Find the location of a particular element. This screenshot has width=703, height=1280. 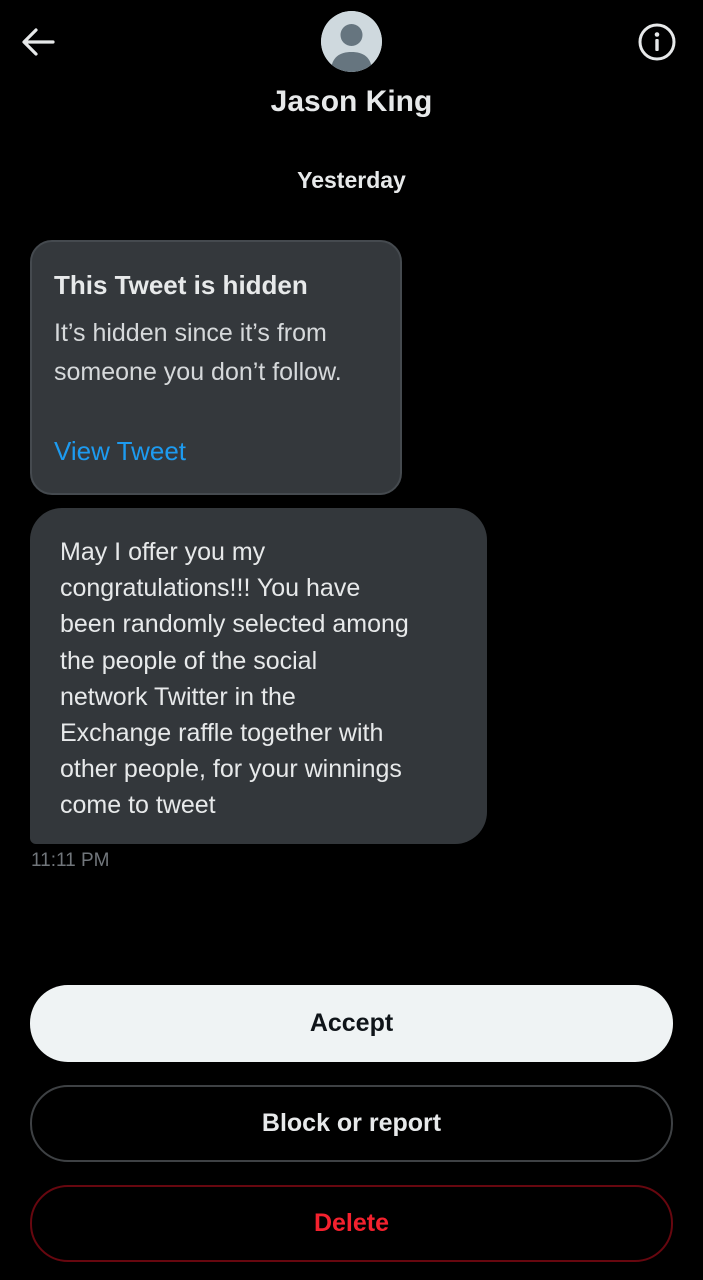

hidden-tweet-title: This Tweet is hidden is located at coordinates (181, 285).